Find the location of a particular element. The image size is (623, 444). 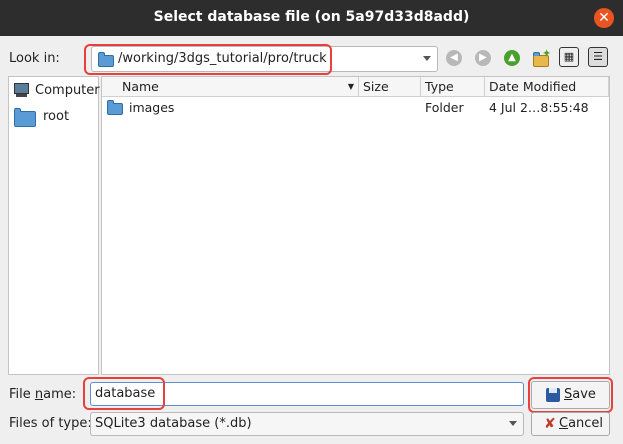

detail-view-button: ☰ is located at coordinates (598, 57).